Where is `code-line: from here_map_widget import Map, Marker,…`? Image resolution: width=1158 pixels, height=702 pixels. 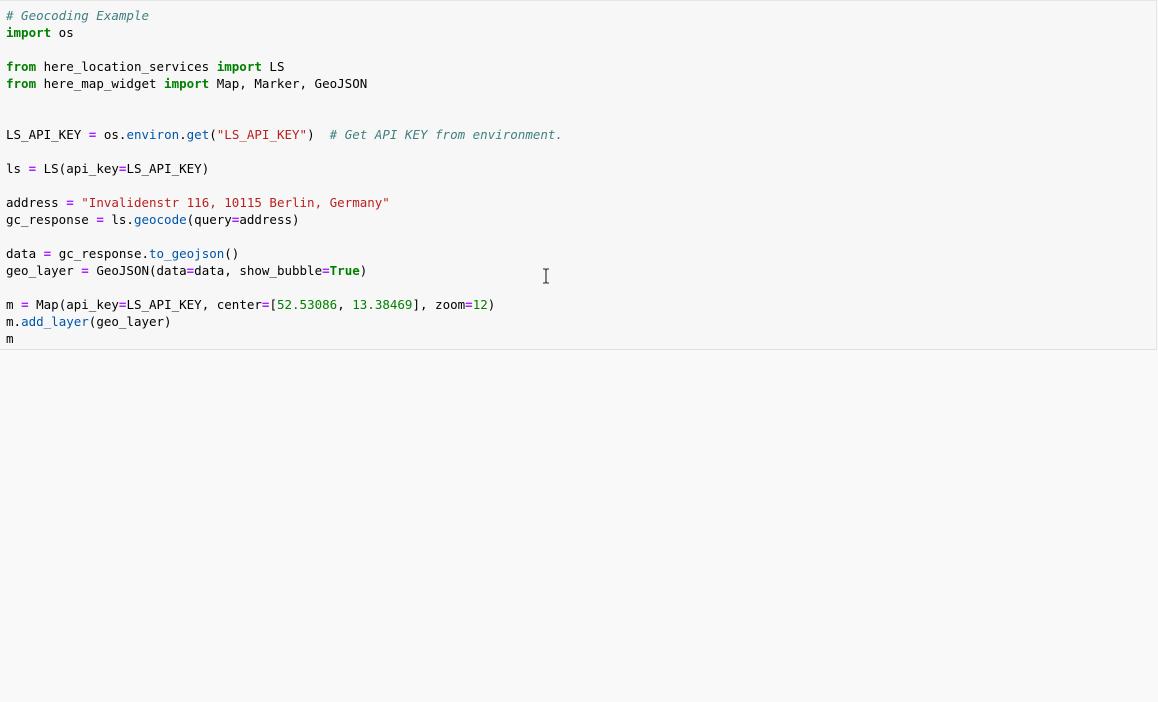 code-line: from here_map_widget import Map, Marker,… is located at coordinates (284, 83).